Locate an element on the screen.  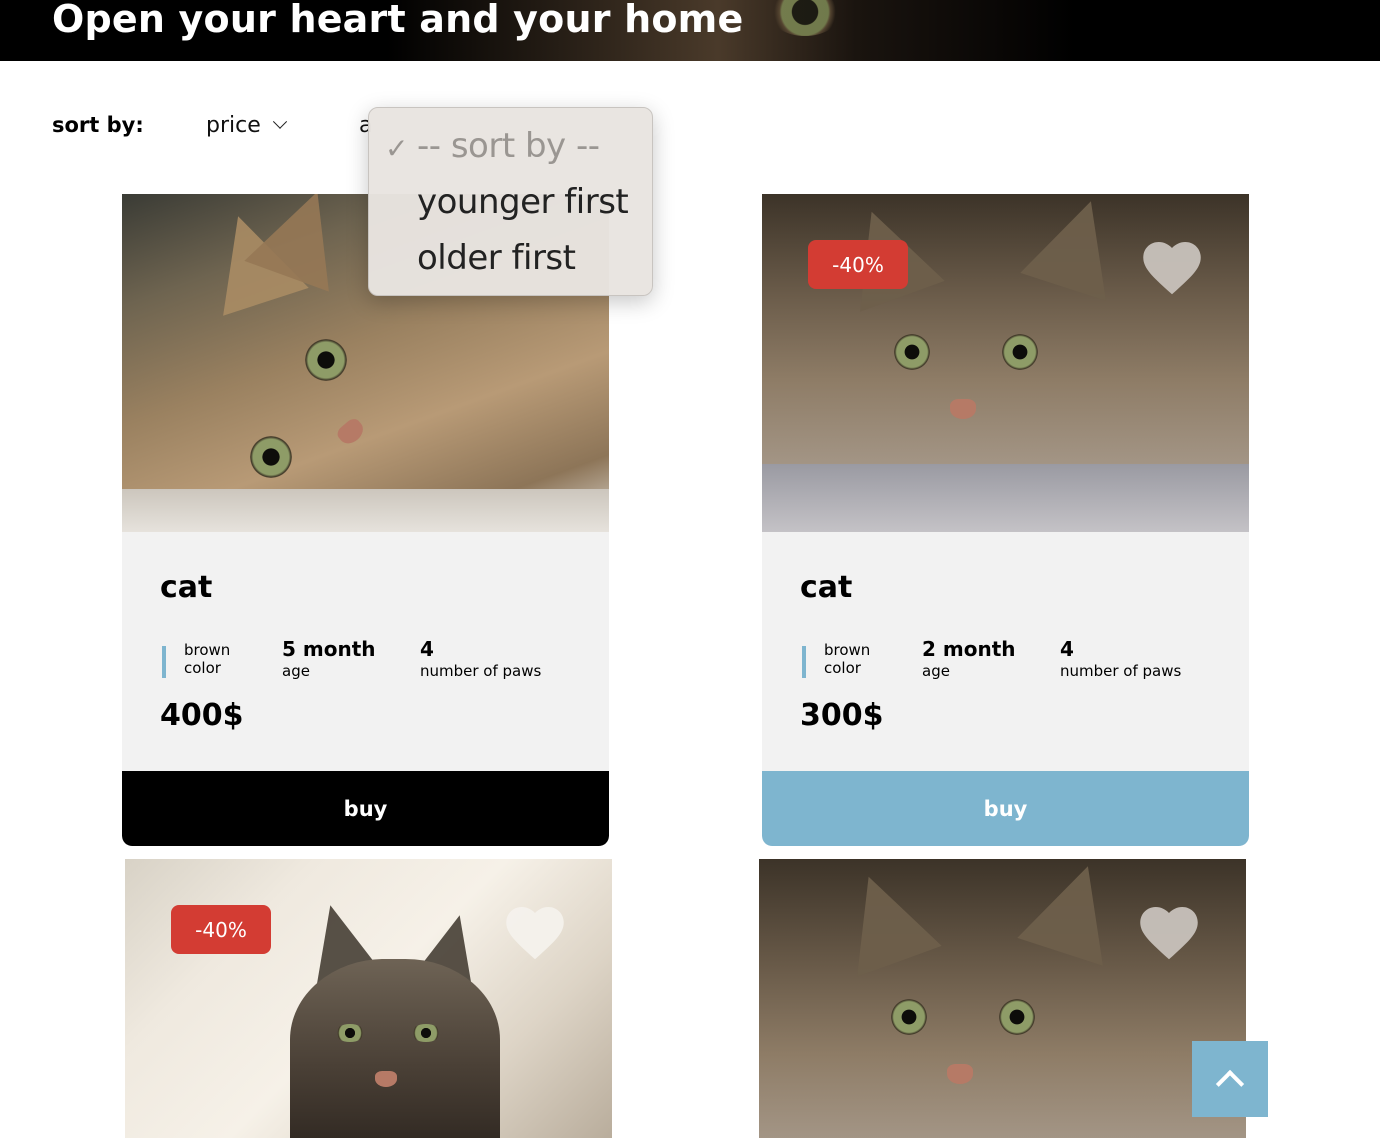
scroll-to-top-button is located at coordinates (1230, 1079).